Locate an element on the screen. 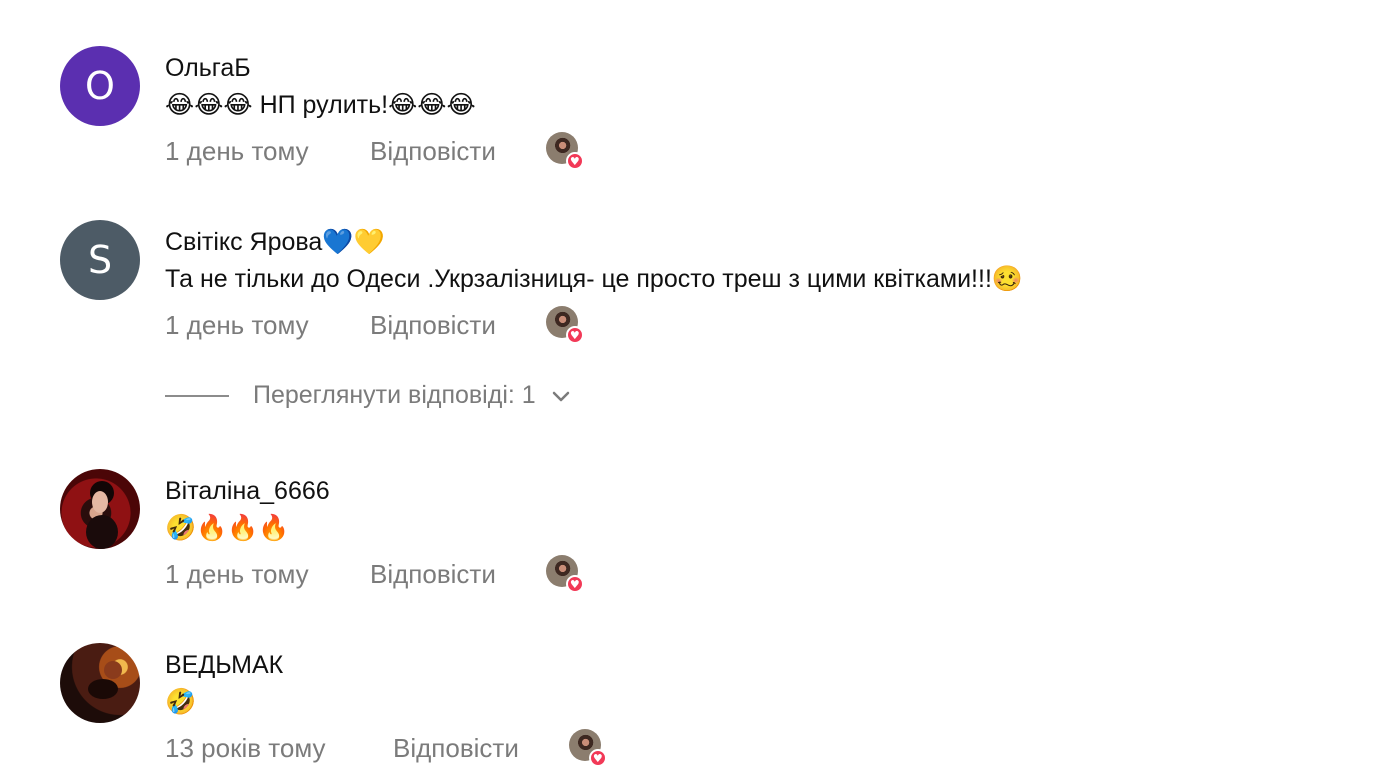 This screenshot has width=1392, height=772. avatar-letter: O is located at coordinates (100, 86).